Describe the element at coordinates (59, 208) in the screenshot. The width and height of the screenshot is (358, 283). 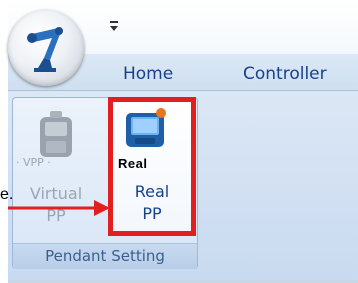
I see `pointer-arrow-icon` at that location.